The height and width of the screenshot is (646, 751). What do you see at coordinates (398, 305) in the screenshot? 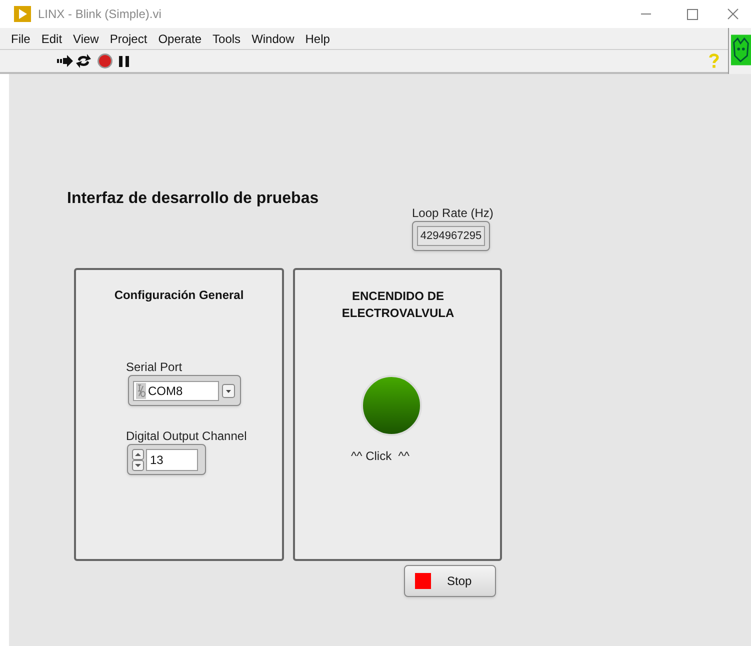
I see `panel-title: ENCENDIDO DE ELECTROVALVULA` at bounding box center [398, 305].